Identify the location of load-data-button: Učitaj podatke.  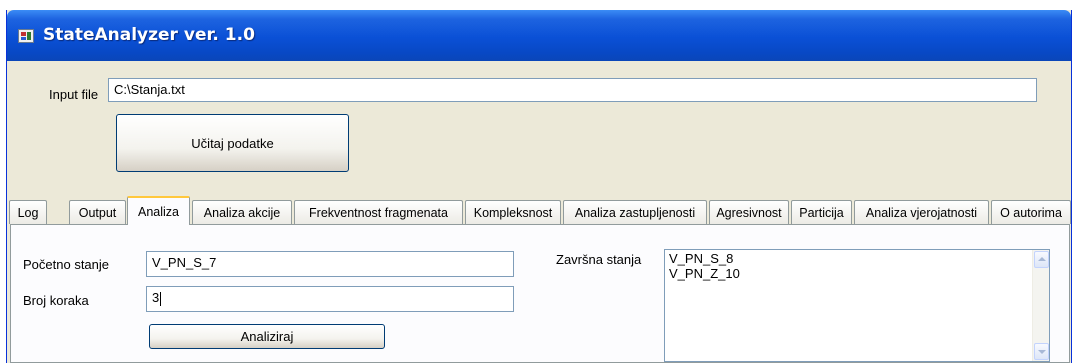
(232, 143).